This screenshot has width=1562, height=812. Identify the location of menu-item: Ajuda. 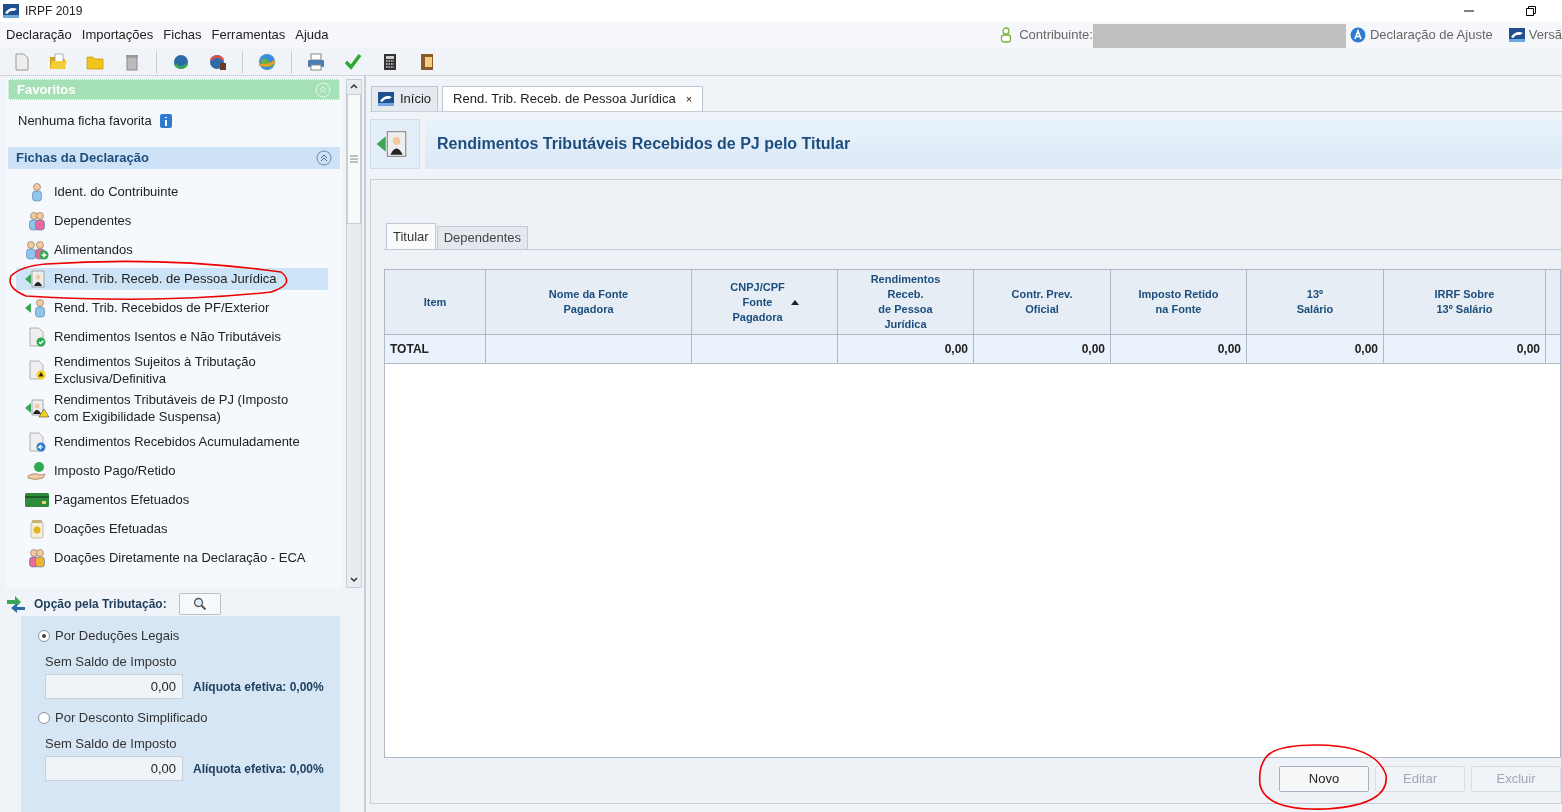
(312, 35).